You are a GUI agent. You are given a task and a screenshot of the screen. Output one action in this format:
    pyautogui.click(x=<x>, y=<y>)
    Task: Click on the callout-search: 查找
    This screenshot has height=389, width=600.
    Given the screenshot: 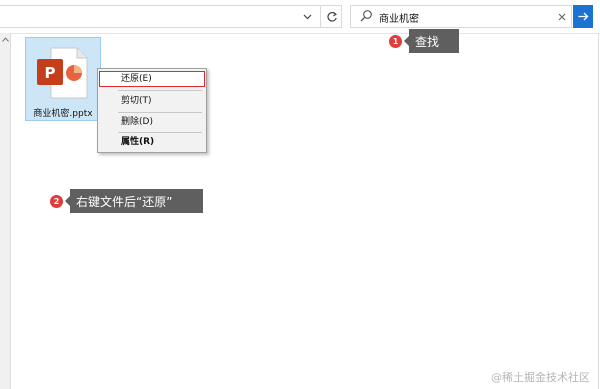 What is the action you would take?
    pyautogui.click(x=431, y=41)
    